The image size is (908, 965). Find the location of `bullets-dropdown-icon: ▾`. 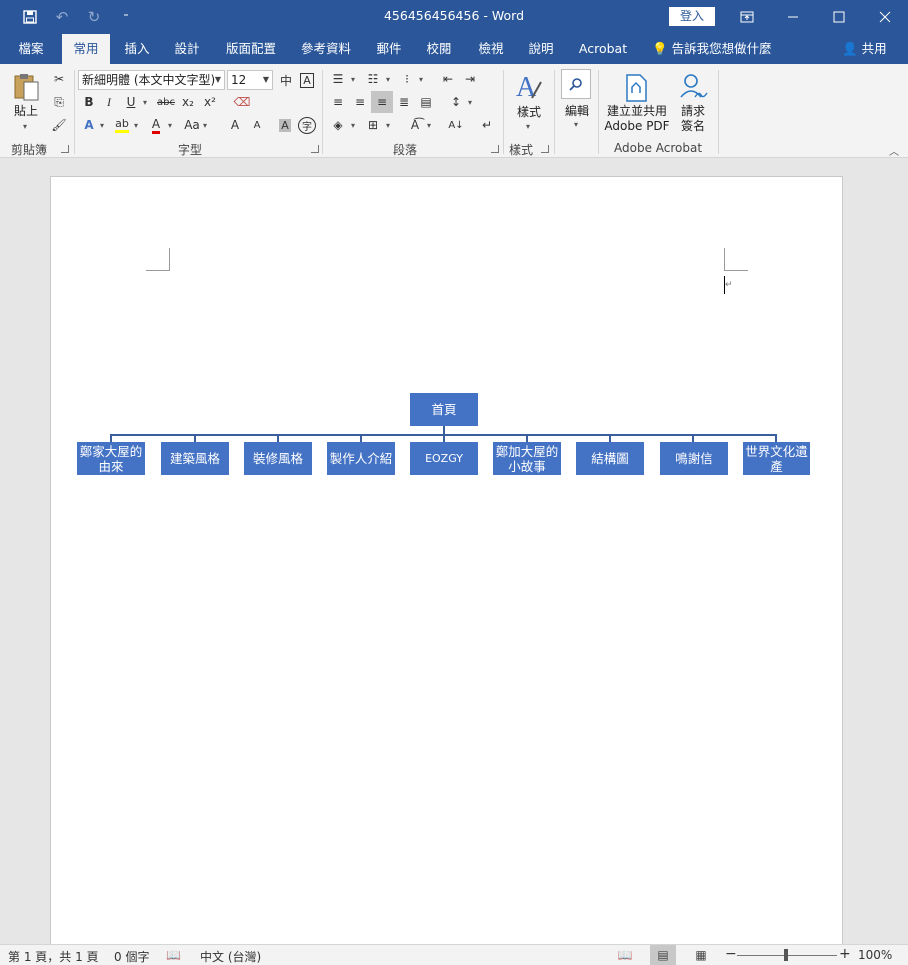

bullets-dropdown-icon: ▾ is located at coordinates (353, 79).